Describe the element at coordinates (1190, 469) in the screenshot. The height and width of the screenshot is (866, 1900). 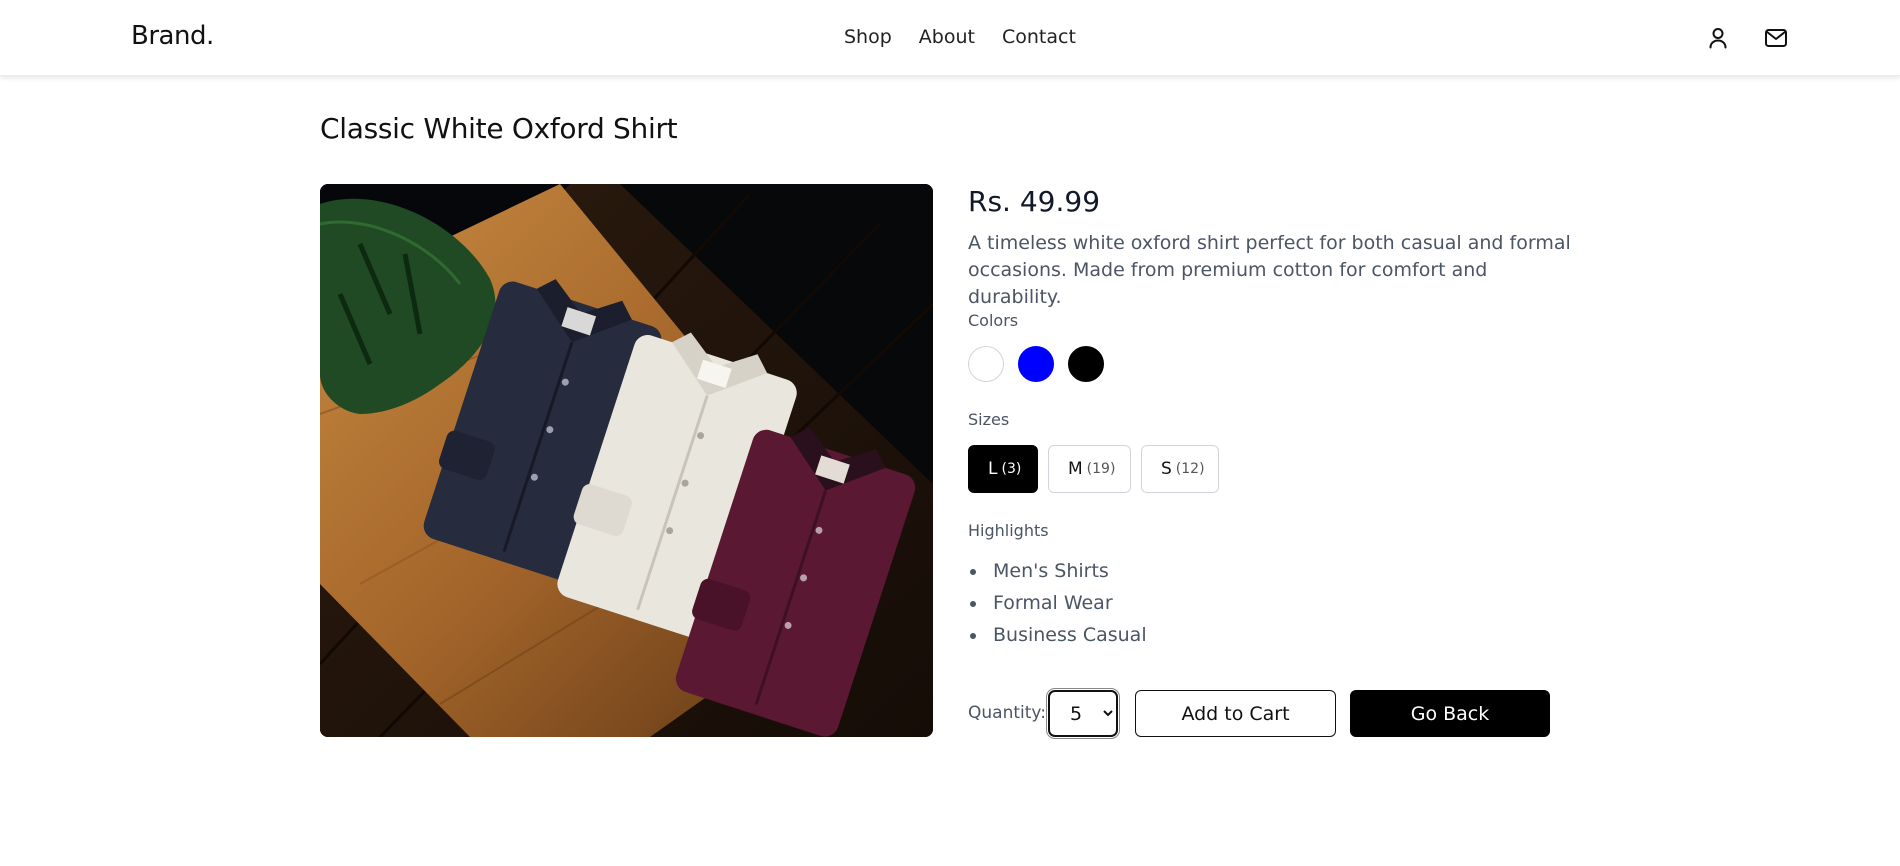
I see `size-stock-count: (12)` at that location.